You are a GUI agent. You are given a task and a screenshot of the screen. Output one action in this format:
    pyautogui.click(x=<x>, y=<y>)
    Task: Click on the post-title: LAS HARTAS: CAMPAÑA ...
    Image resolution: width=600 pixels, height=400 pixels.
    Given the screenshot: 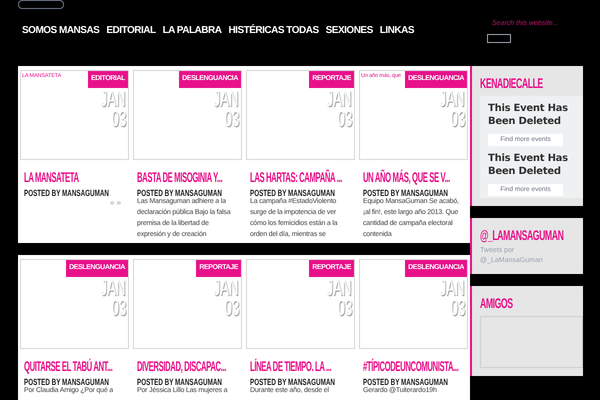 What is the action you would take?
    pyautogui.click(x=296, y=177)
    